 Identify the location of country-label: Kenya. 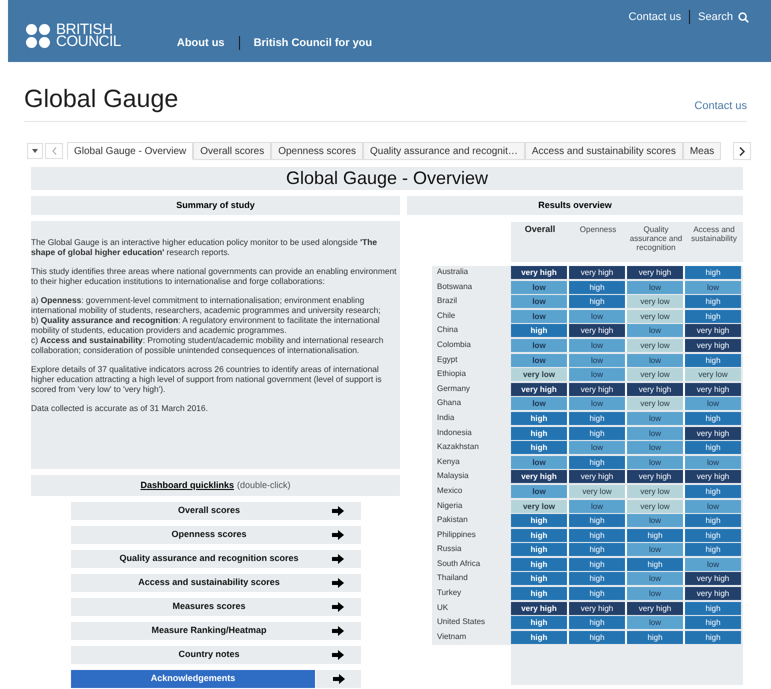
(448, 461).